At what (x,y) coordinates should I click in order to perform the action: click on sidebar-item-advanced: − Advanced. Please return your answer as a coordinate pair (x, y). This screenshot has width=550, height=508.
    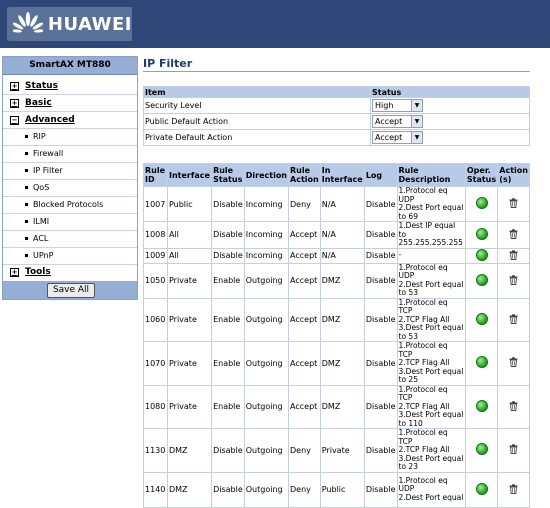
    Looking at the image, I should click on (42, 120).